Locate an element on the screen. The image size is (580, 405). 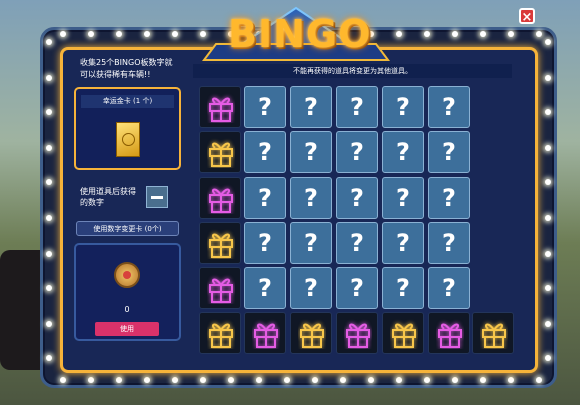
close-button: × is located at coordinates (527, 16).